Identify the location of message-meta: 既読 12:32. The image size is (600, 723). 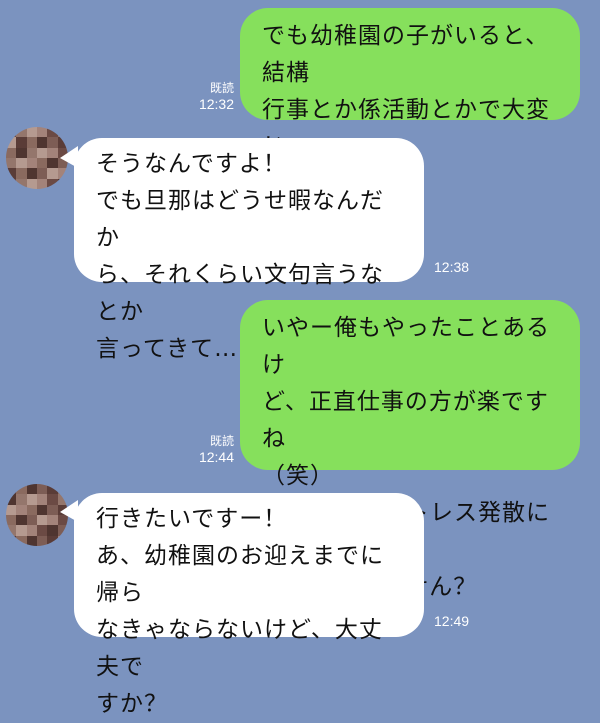
(216, 96).